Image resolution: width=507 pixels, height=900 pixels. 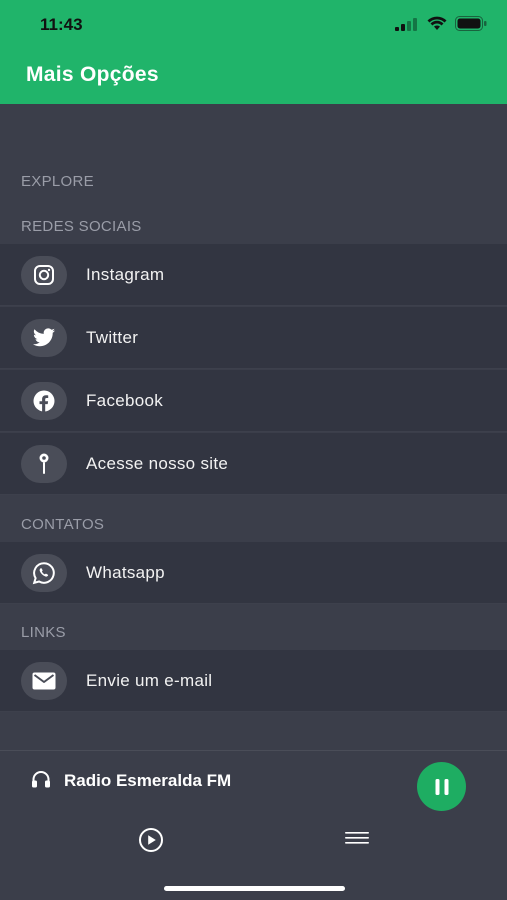 I want to click on home-indicator, so click(x=254, y=888).